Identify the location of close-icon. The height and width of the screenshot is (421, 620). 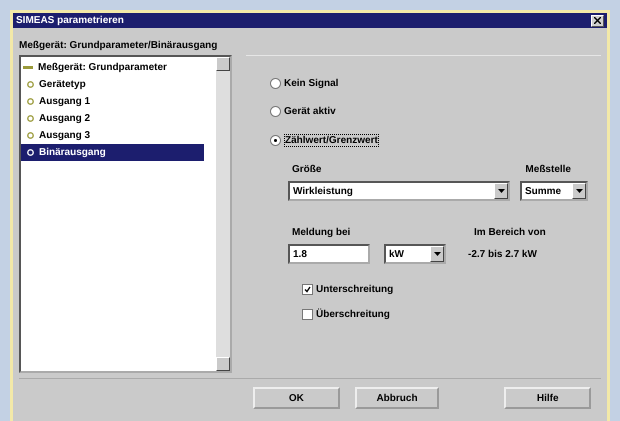
(597, 20).